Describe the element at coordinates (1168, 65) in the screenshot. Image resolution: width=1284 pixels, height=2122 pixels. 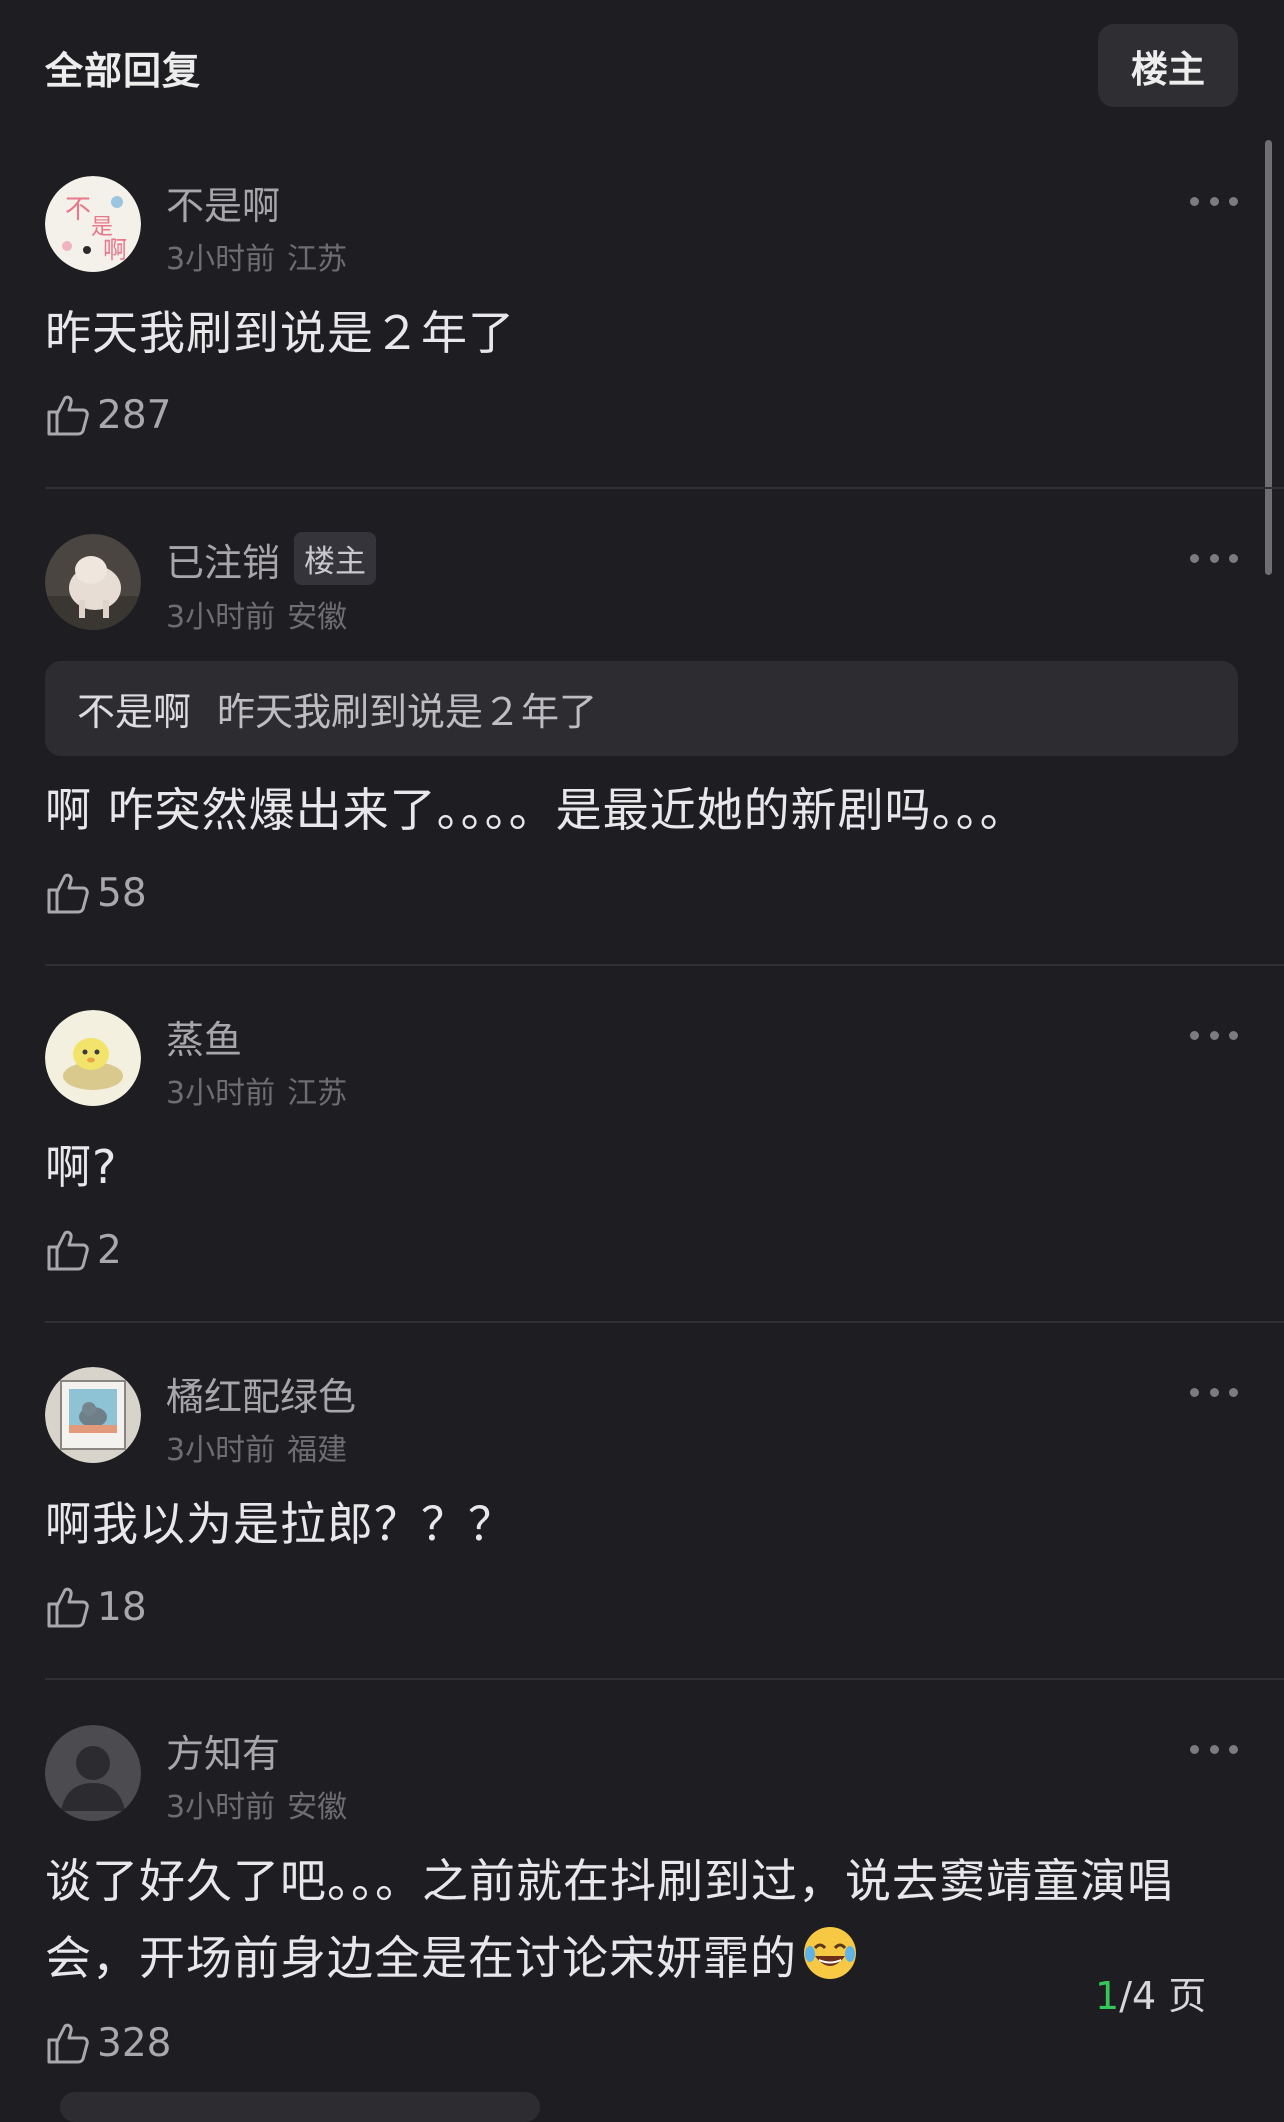
I see `op-only-filter-button: 楼主` at that location.